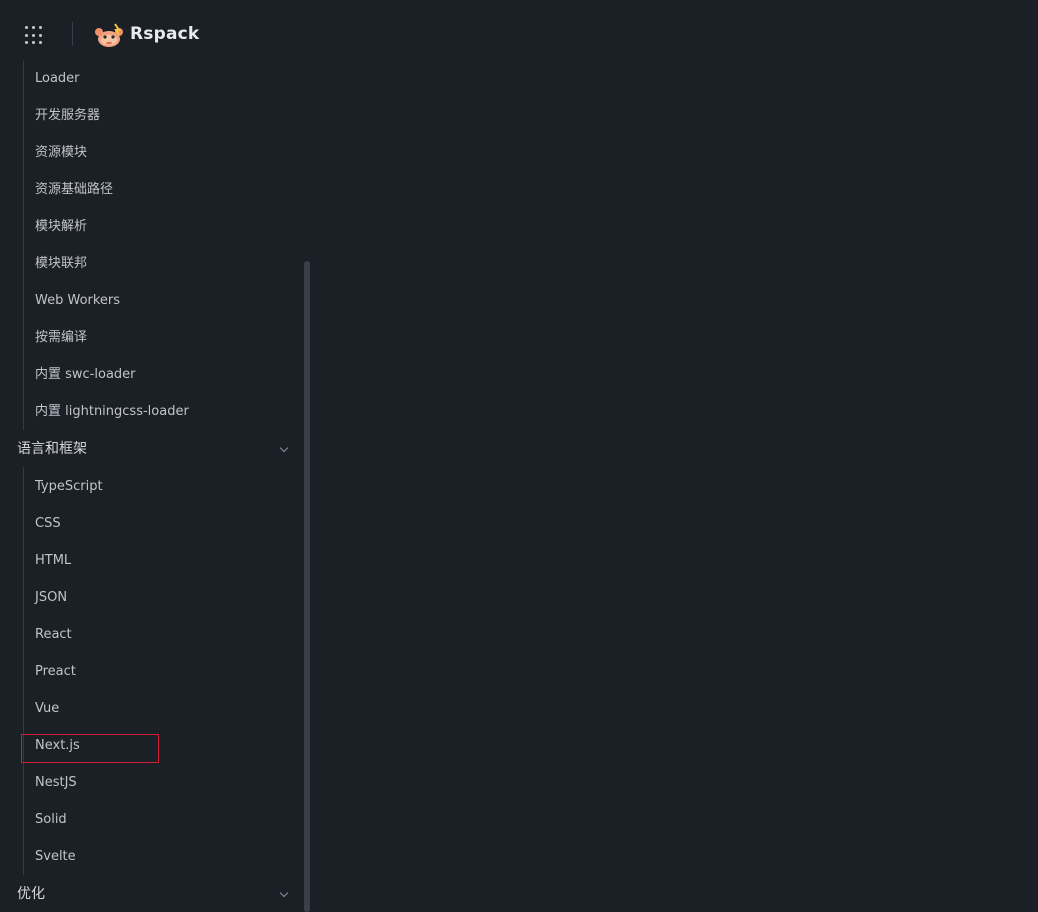  Describe the element at coordinates (69, 486) in the screenshot. I see `sidebar-item-typescript: TypeScript` at that location.